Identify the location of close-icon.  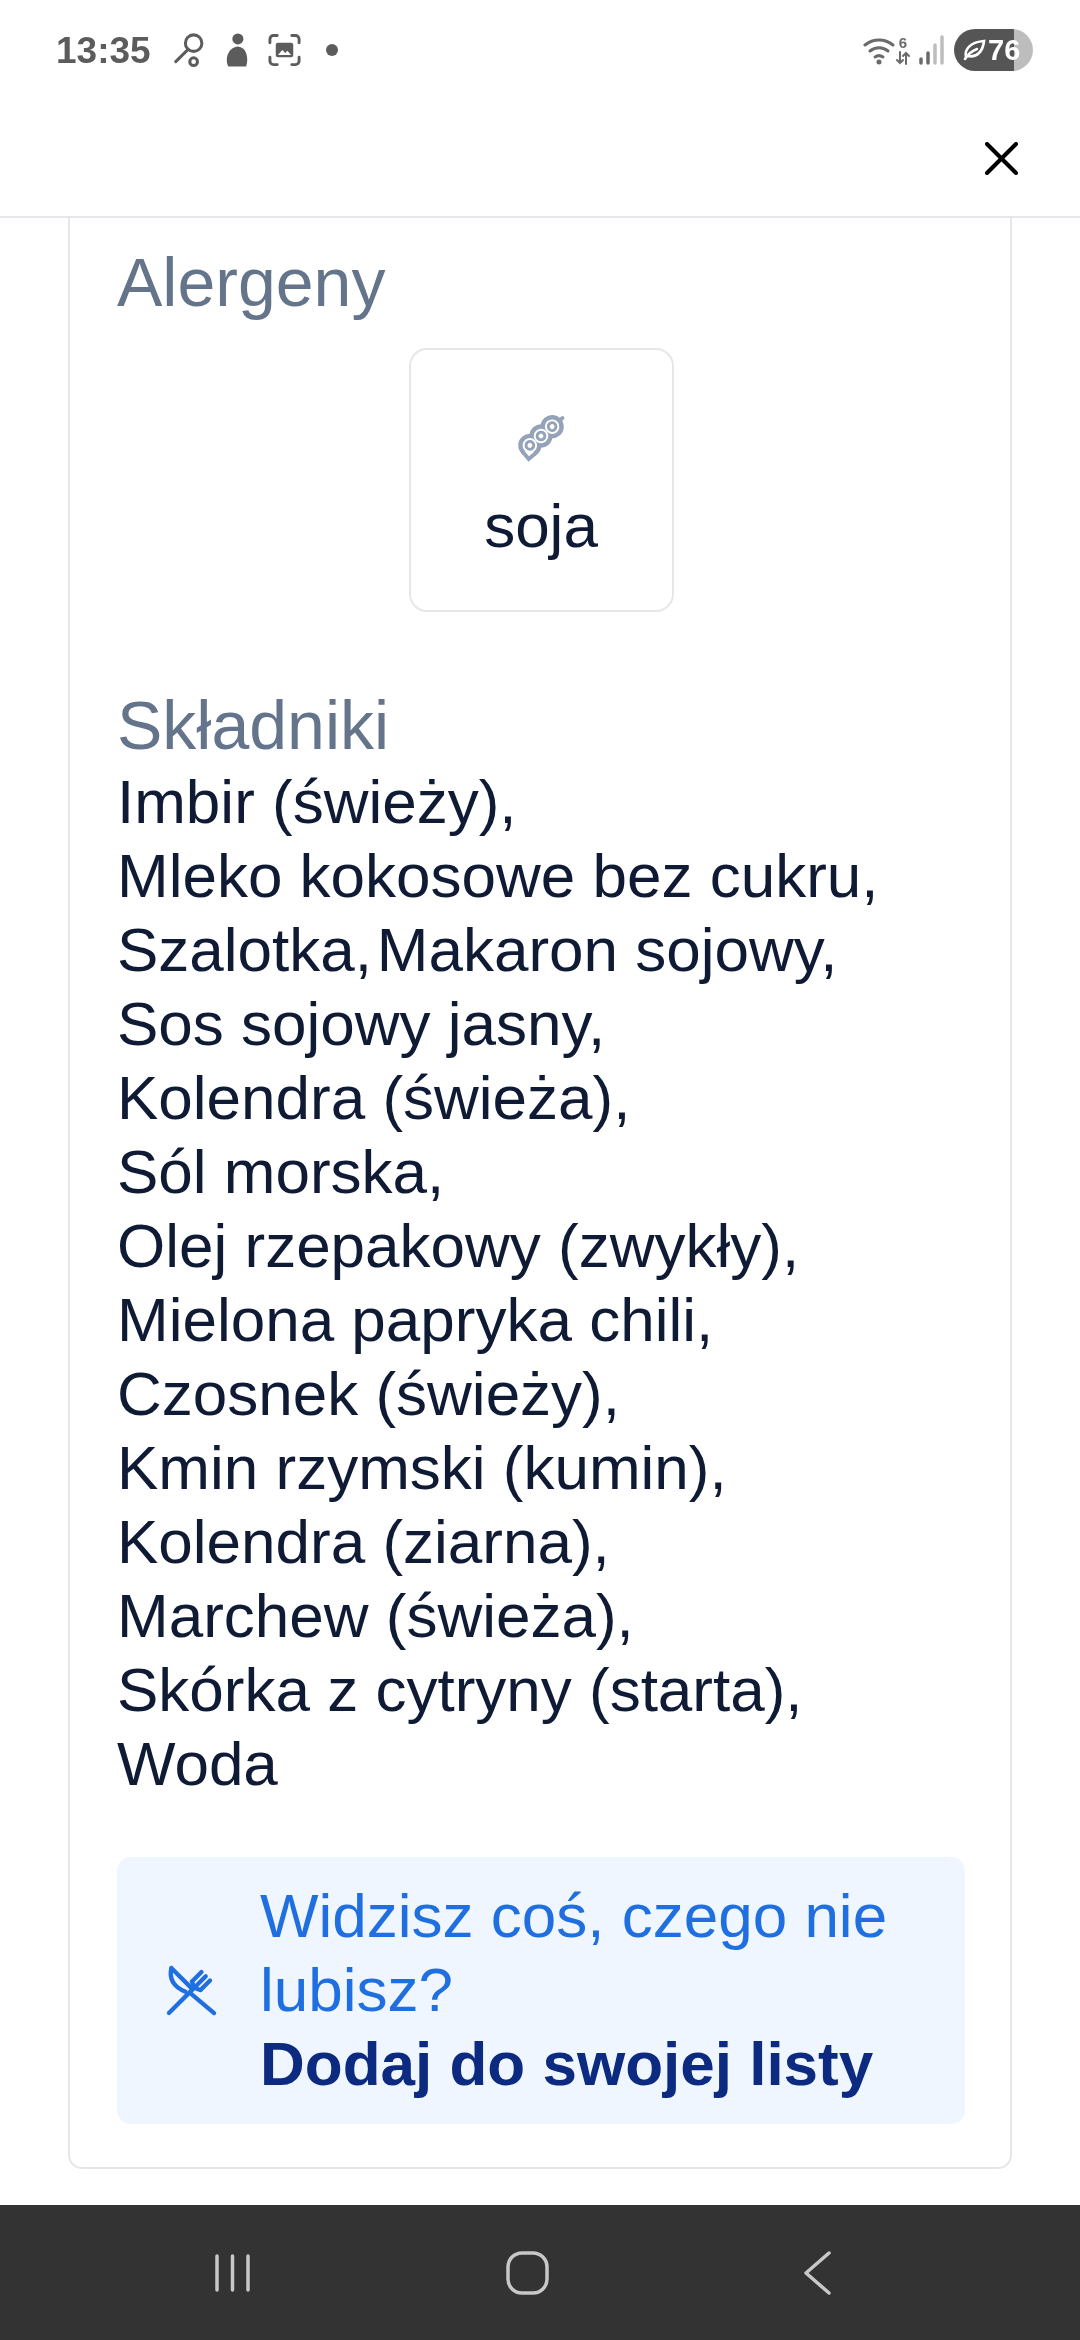
(1001, 158).